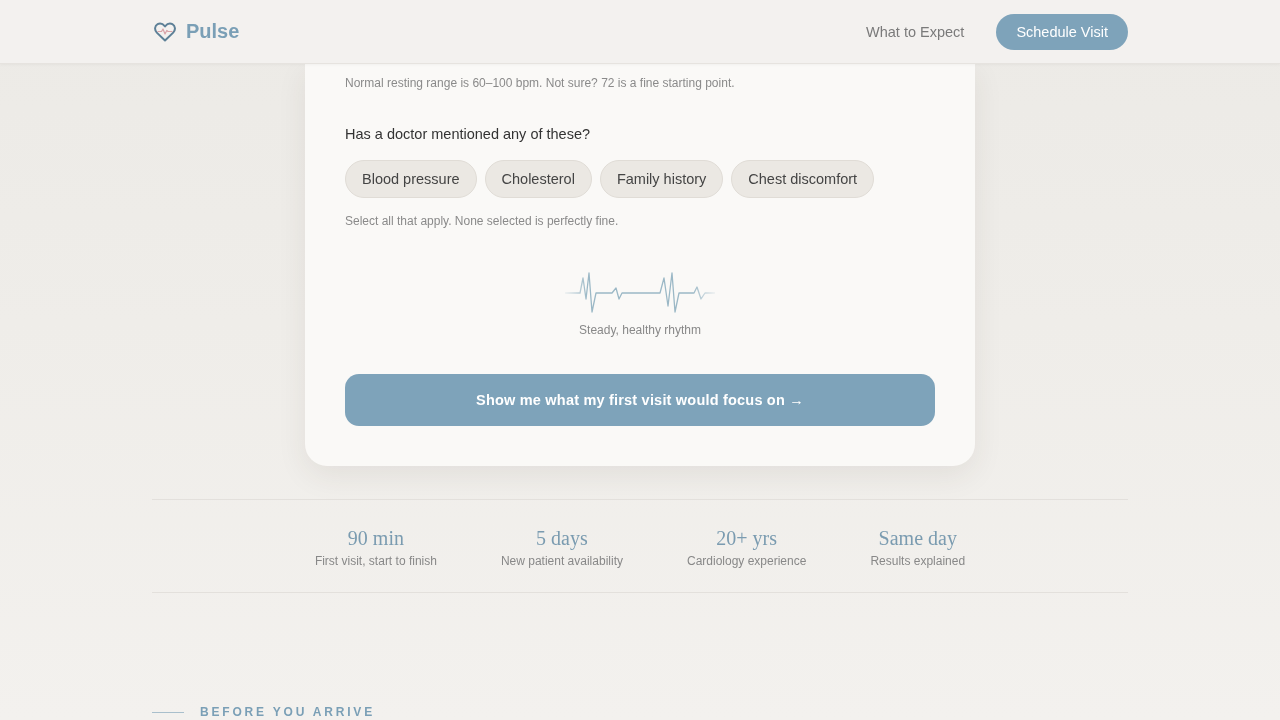 This screenshot has height=720, width=1280. I want to click on stat-label: Results explained, so click(918, 561).